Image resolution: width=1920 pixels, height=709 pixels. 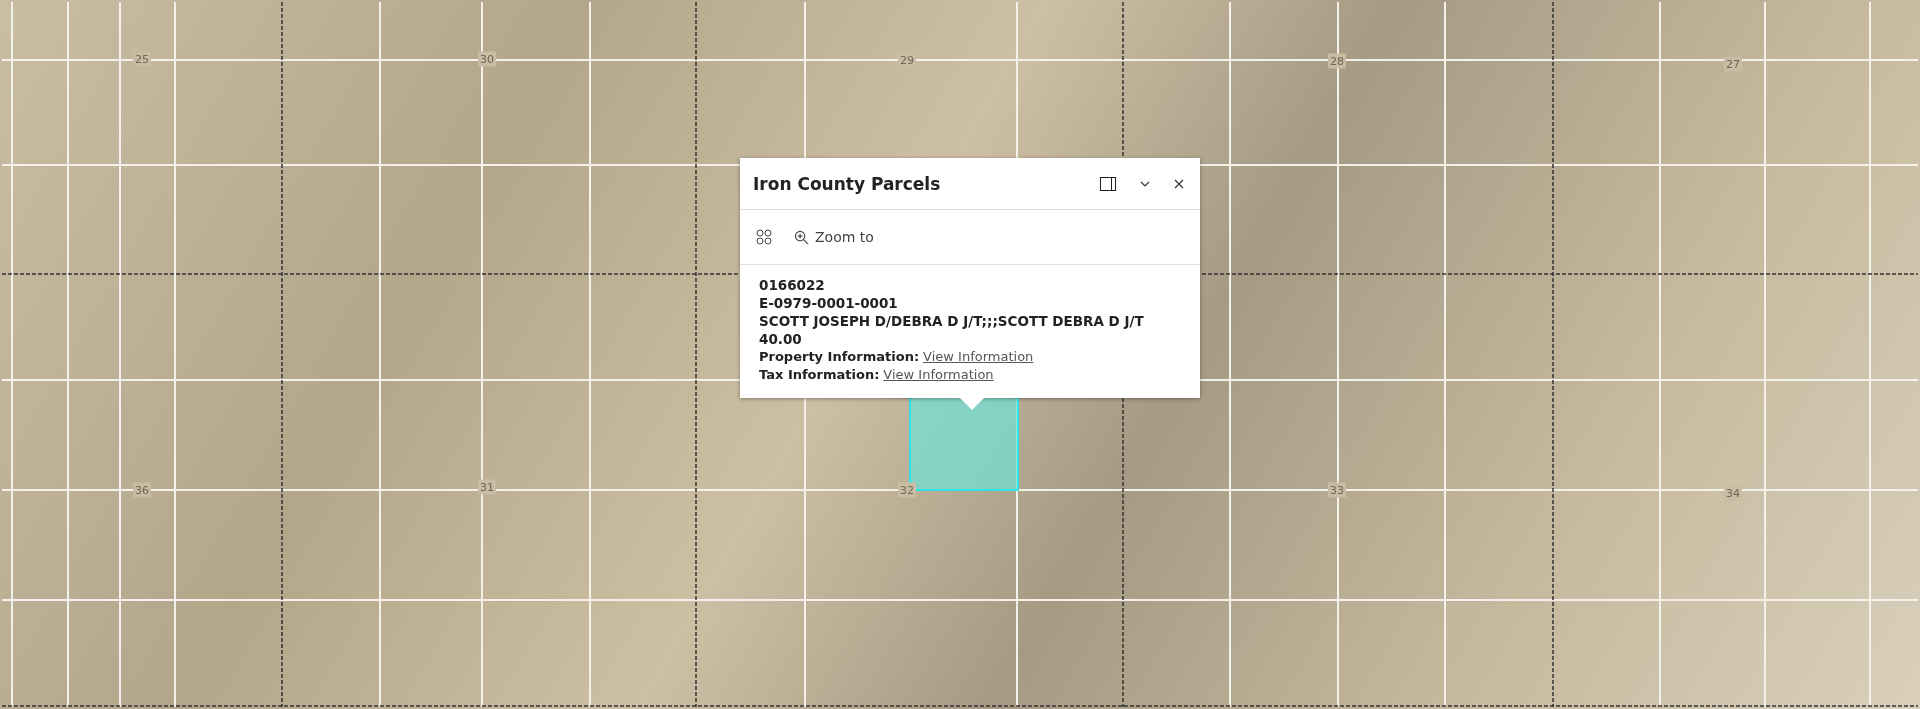 What do you see at coordinates (847, 183) in the screenshot?
I see `popup-title: Iron County Parcels` at bounding box center [847, 183].